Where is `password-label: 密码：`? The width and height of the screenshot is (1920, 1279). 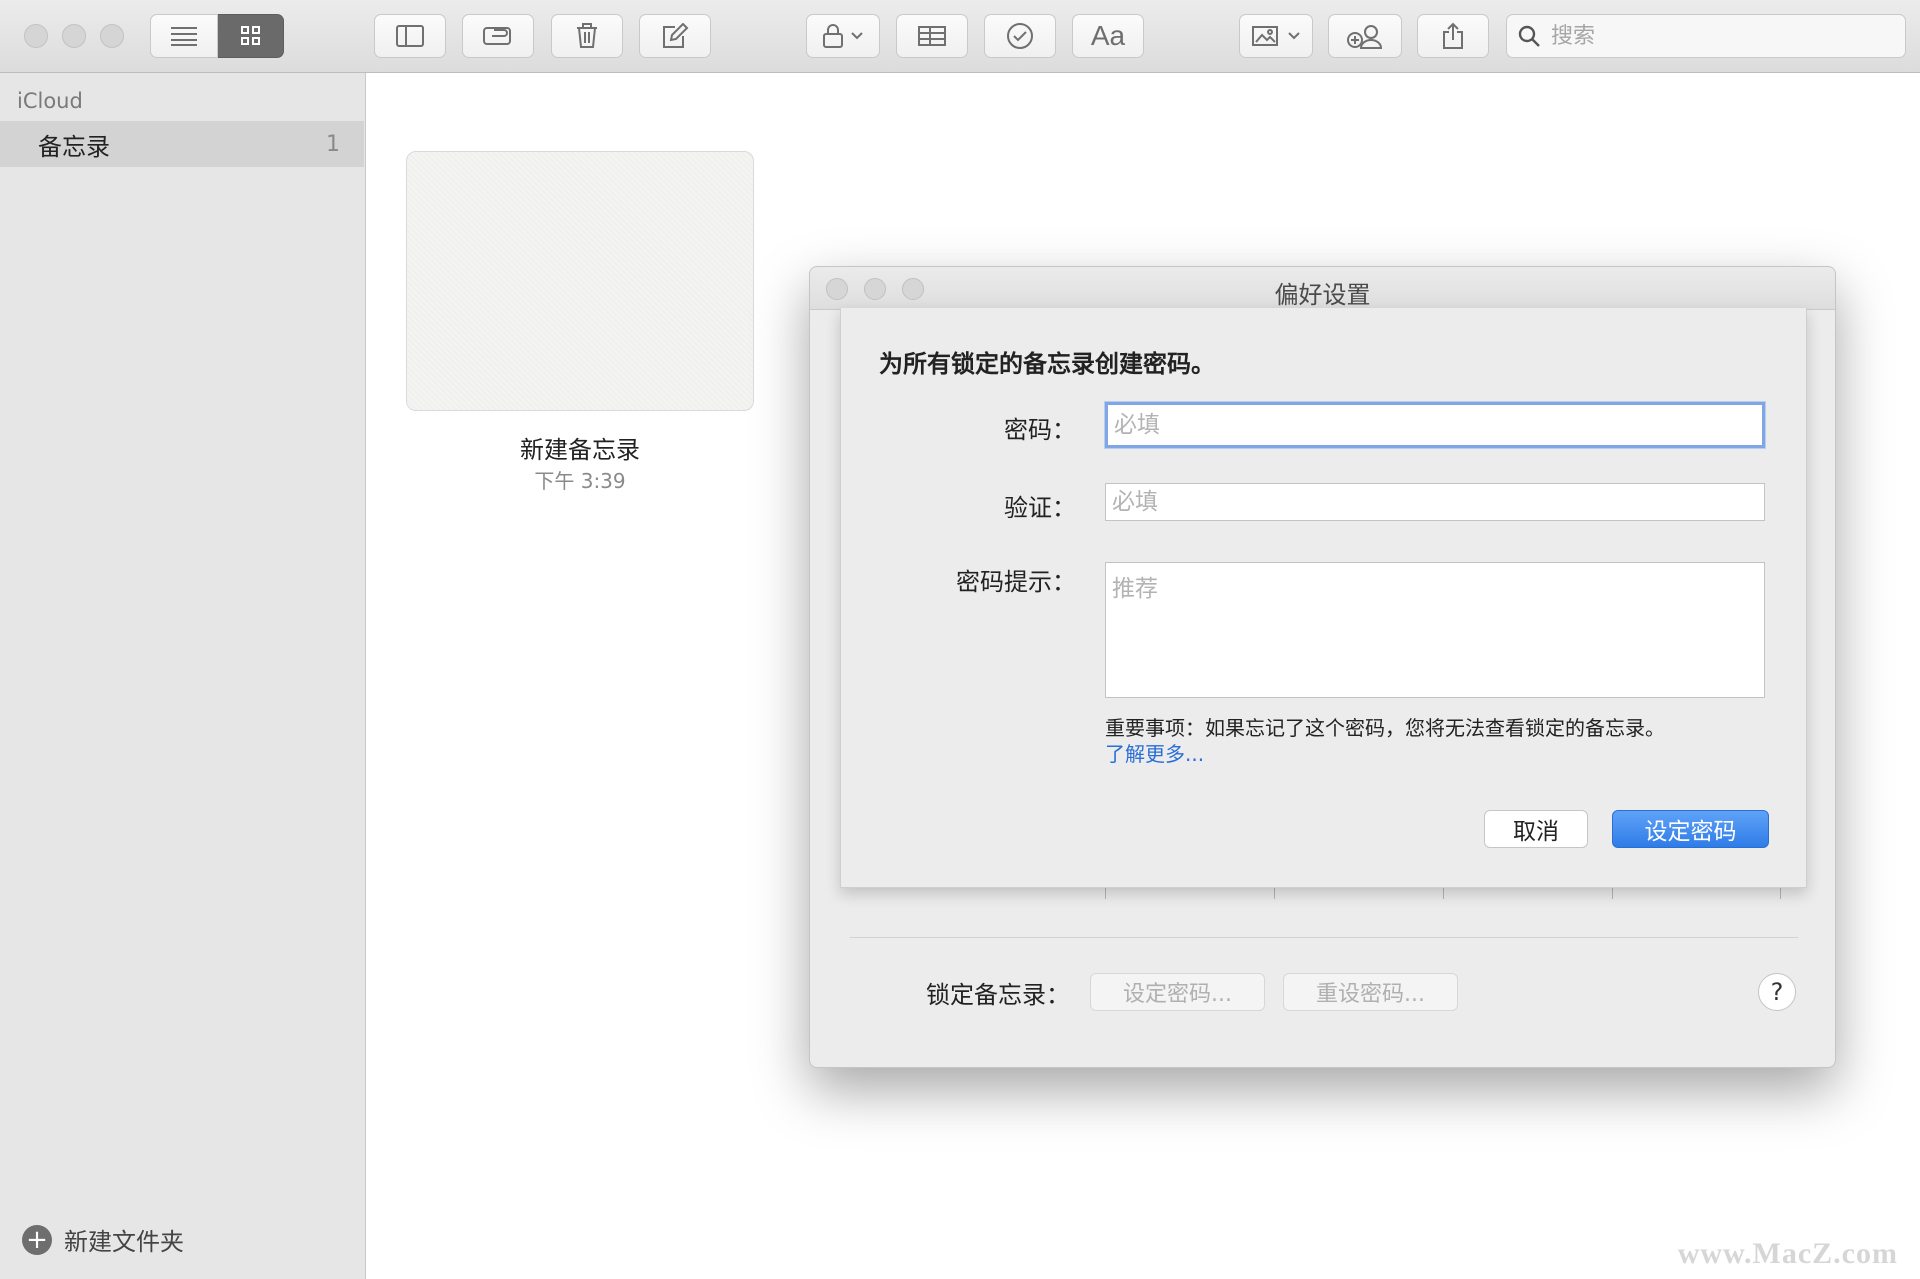 password-label: 密码： is located at coordinates (1040, 430).